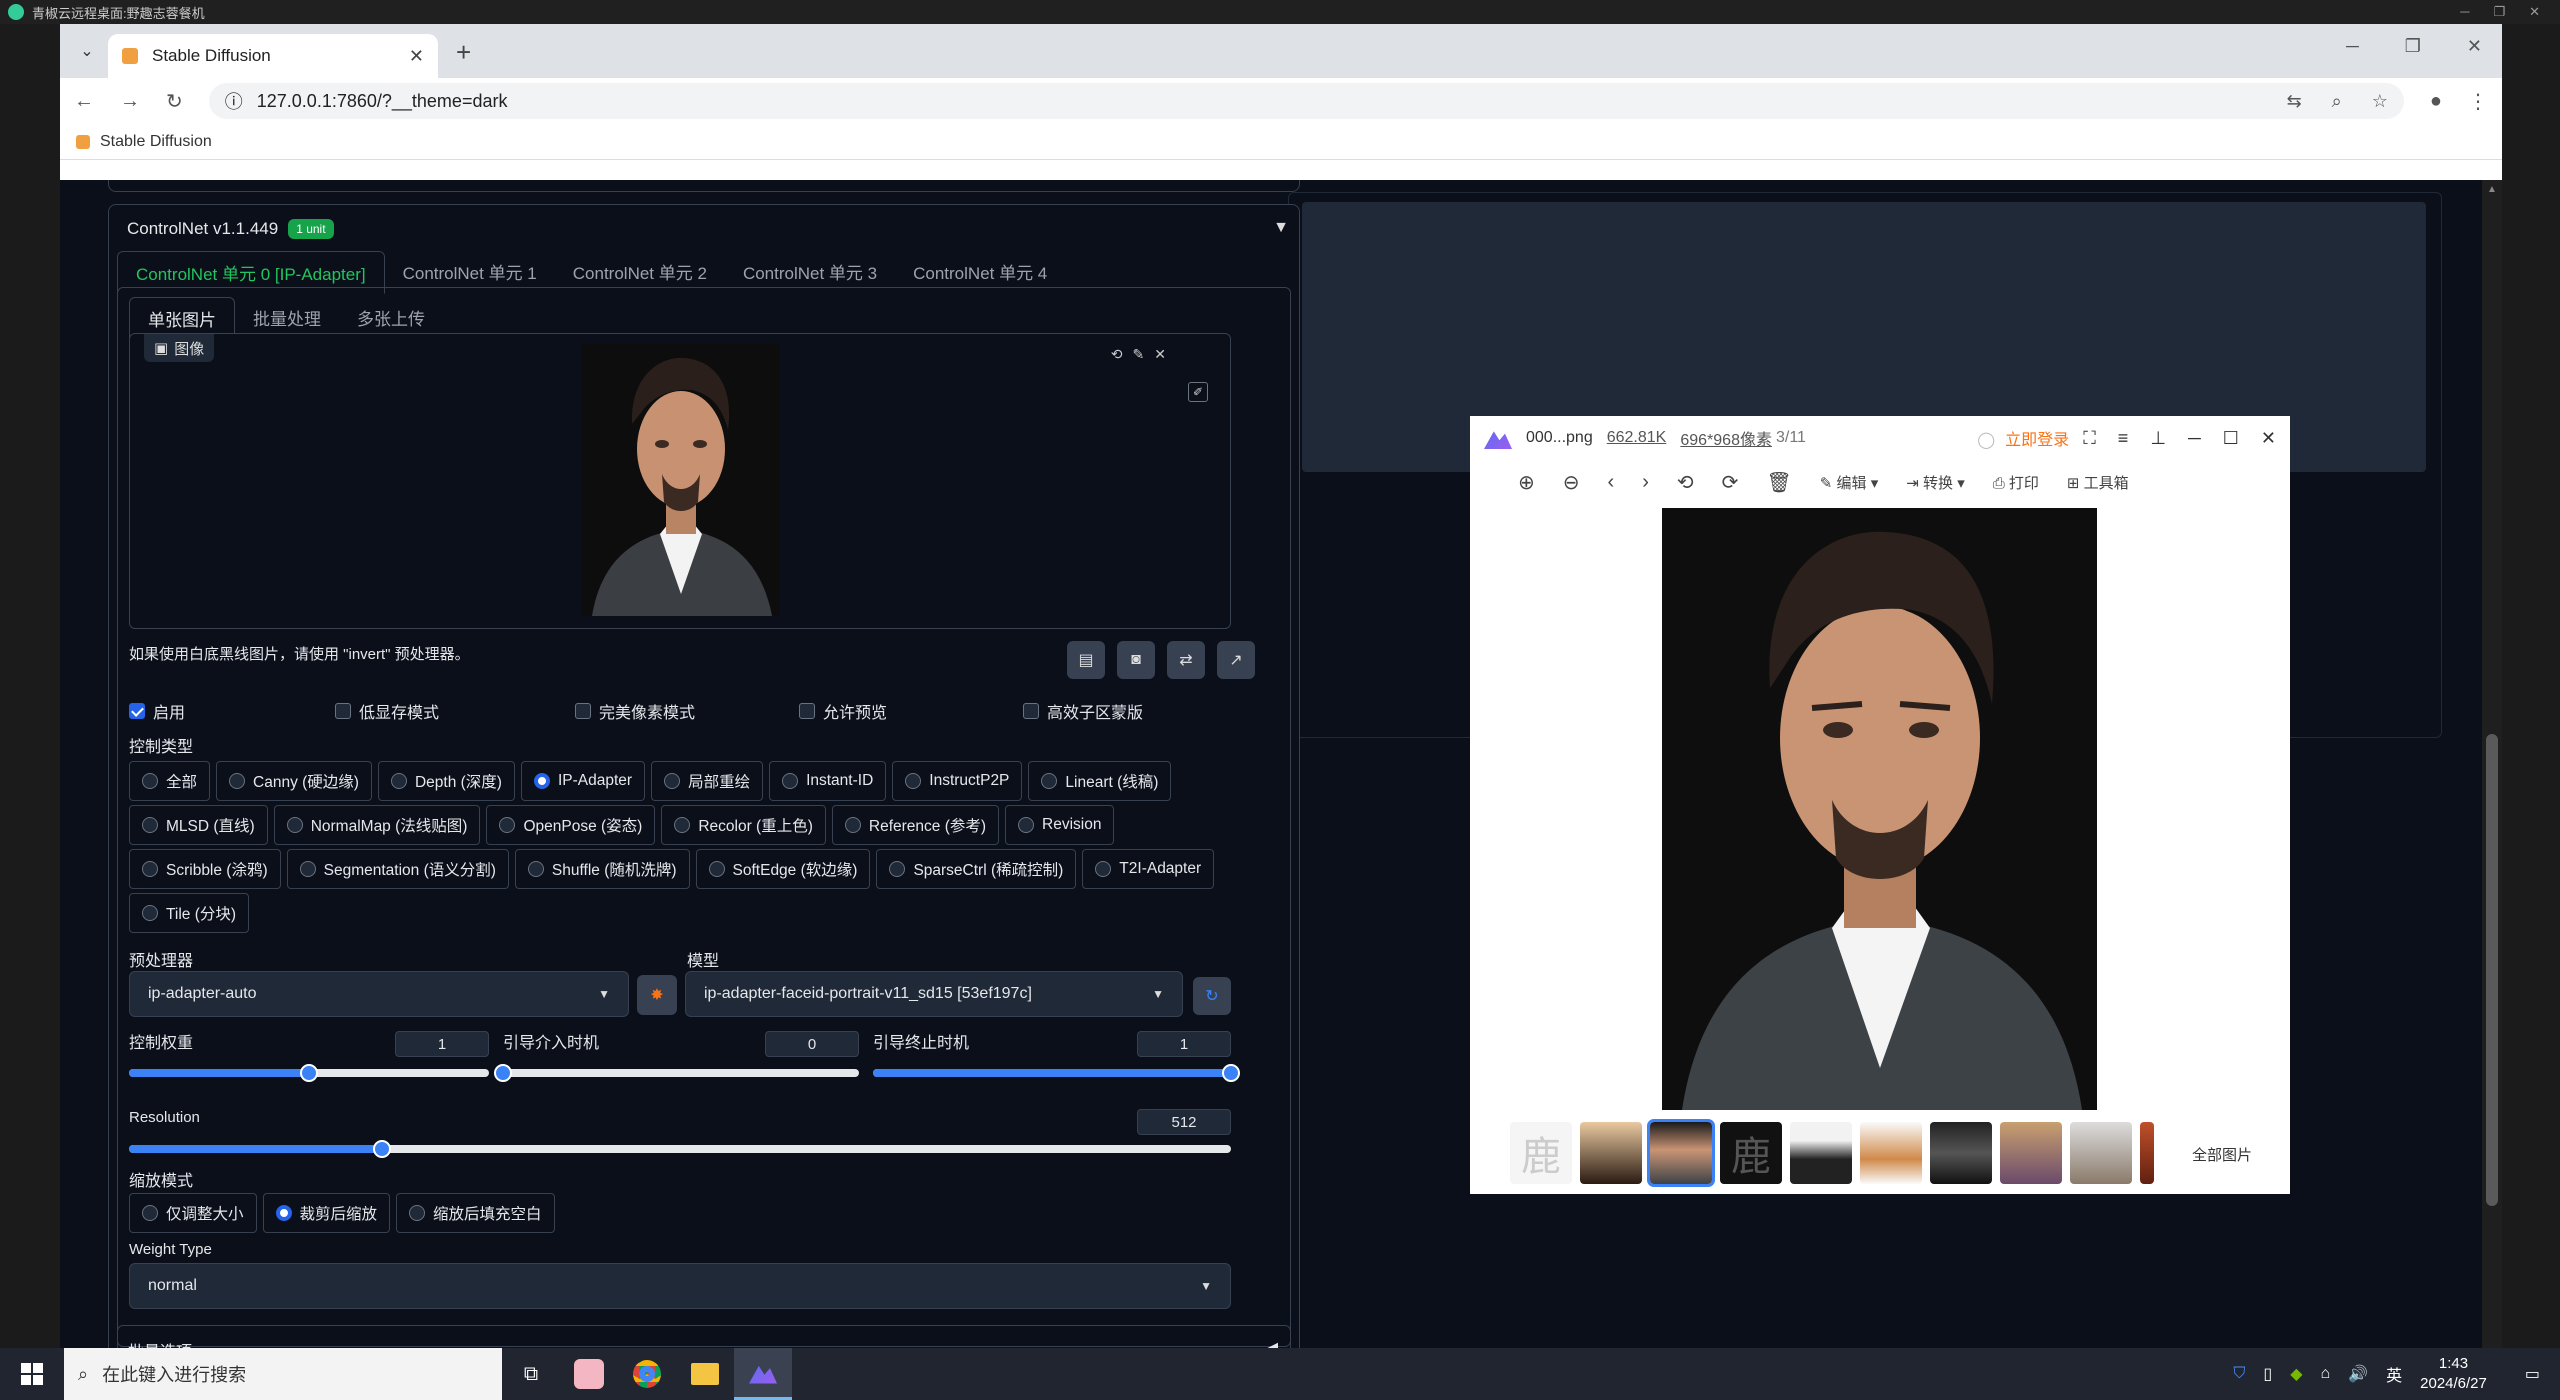 This screenshot has height=1400, width=2560. Describe the element at coordinates (475, 1213) in the screenshot. I see `radio-option: 缩放后填充空白` at that location.